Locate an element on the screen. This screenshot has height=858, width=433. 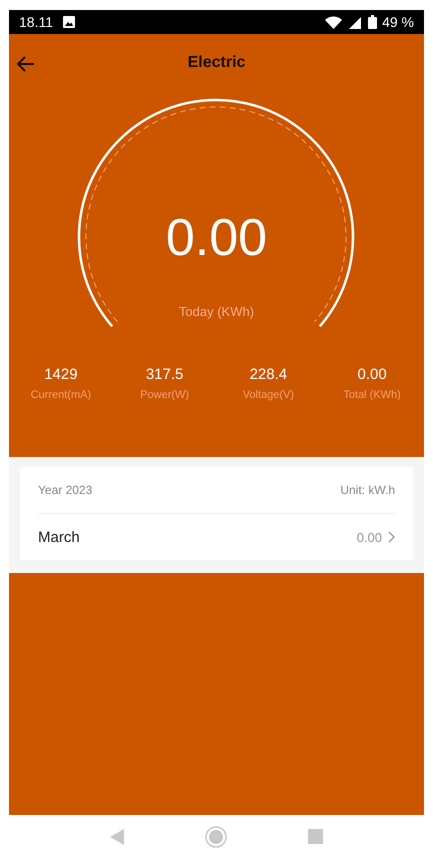
unit-label: Unit: kW.h is located at coordinates (367, 490).